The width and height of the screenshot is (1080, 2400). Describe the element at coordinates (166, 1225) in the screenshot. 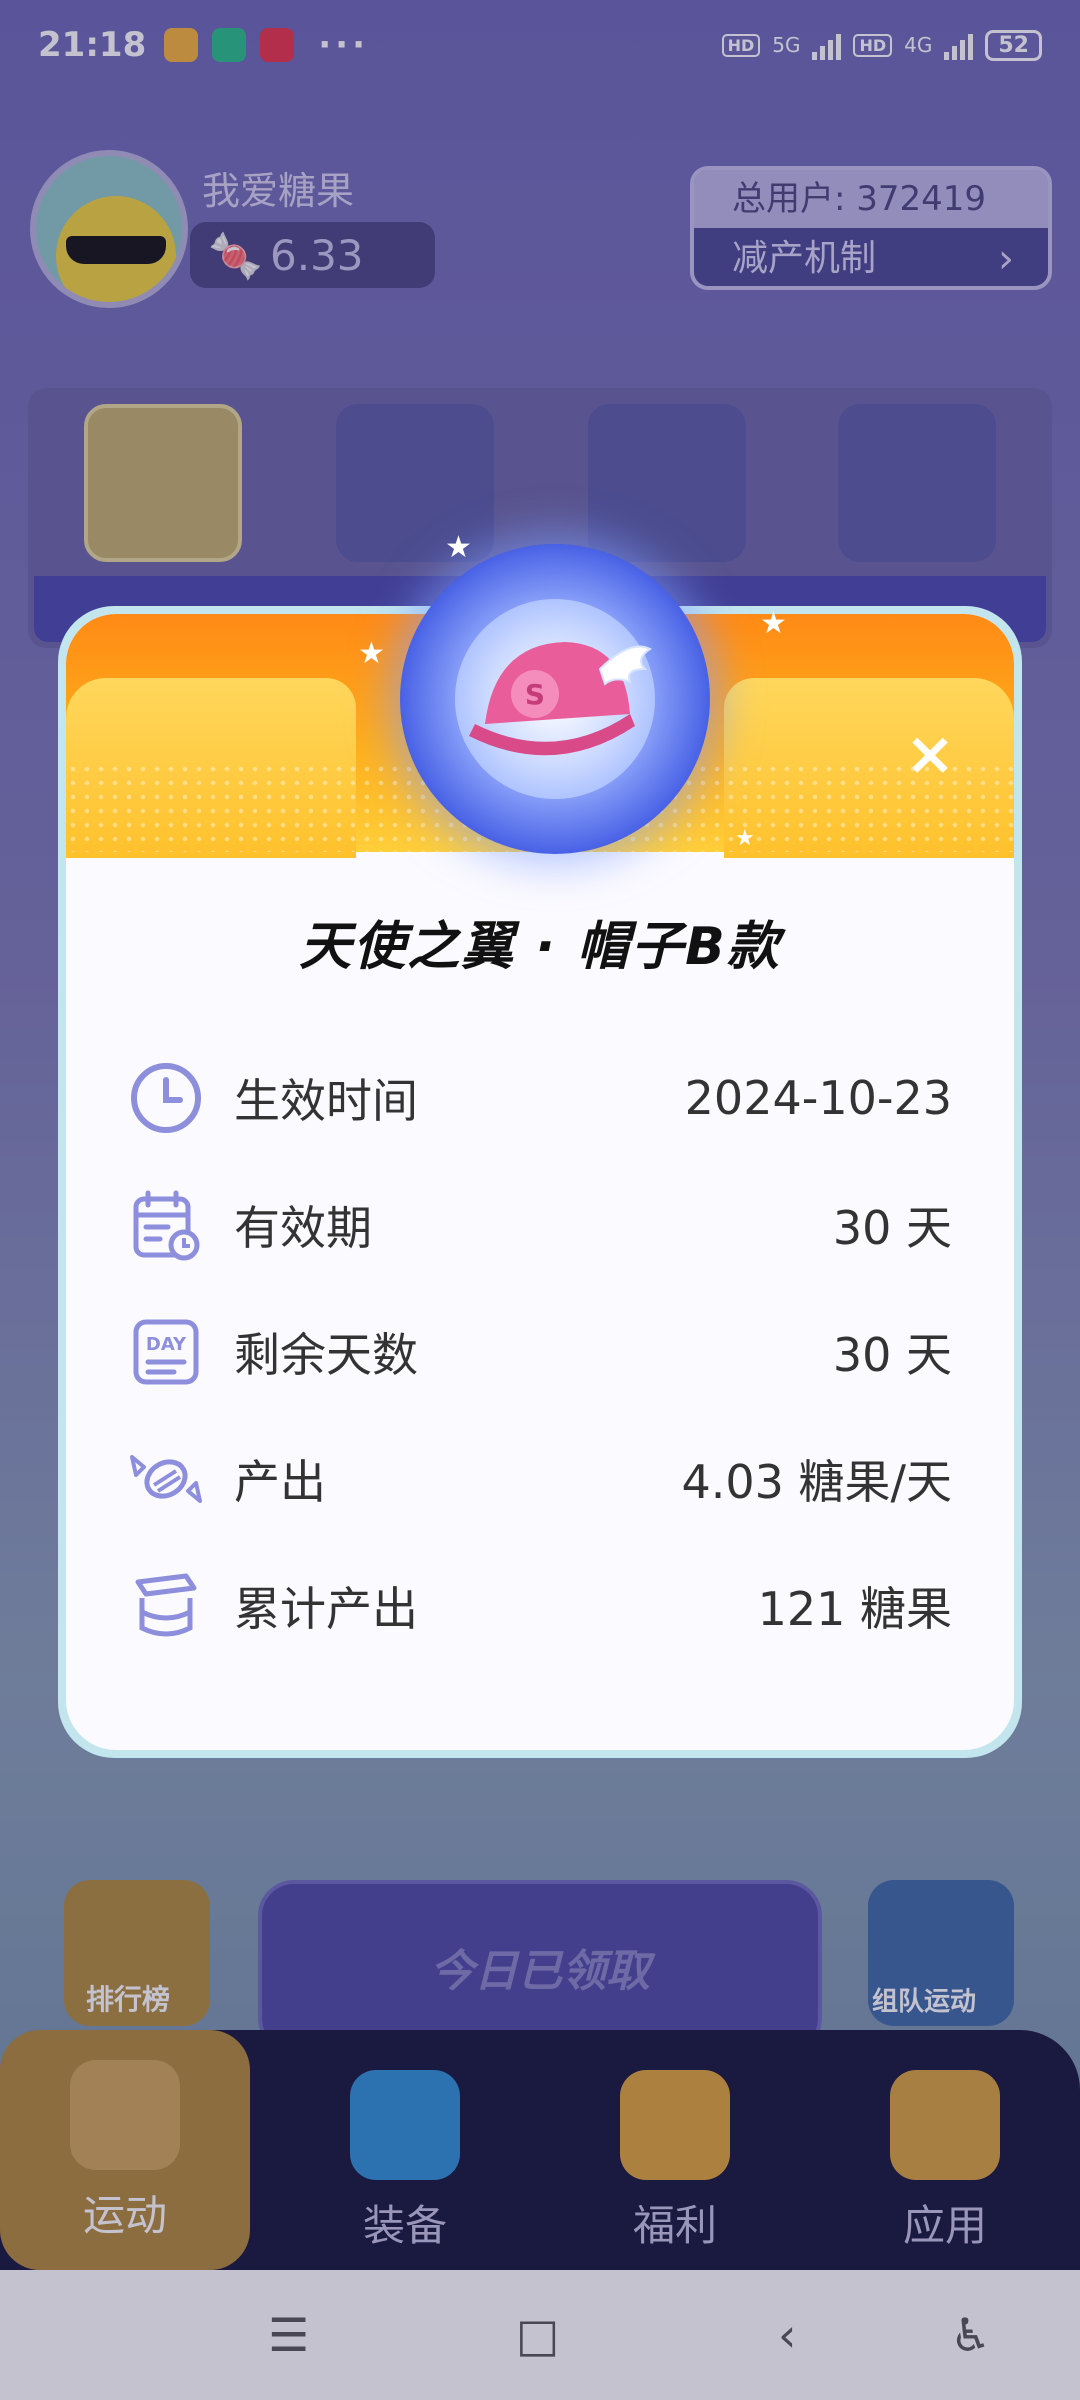

I see `calendar-icon` at that location.